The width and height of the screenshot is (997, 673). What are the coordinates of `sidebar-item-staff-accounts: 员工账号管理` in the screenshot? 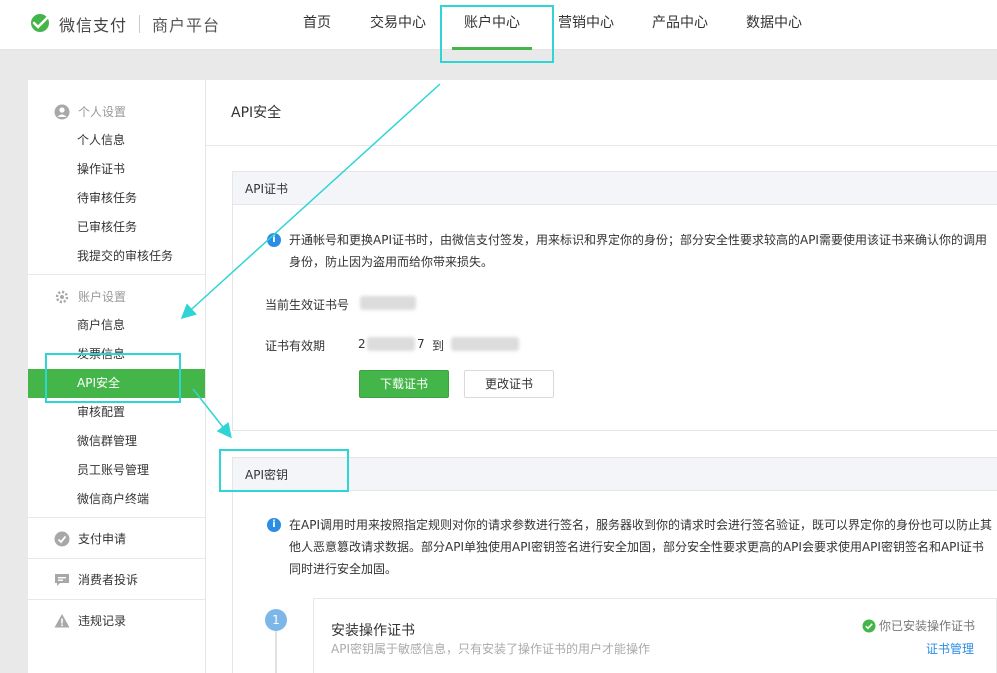 It's located at (116, 470).